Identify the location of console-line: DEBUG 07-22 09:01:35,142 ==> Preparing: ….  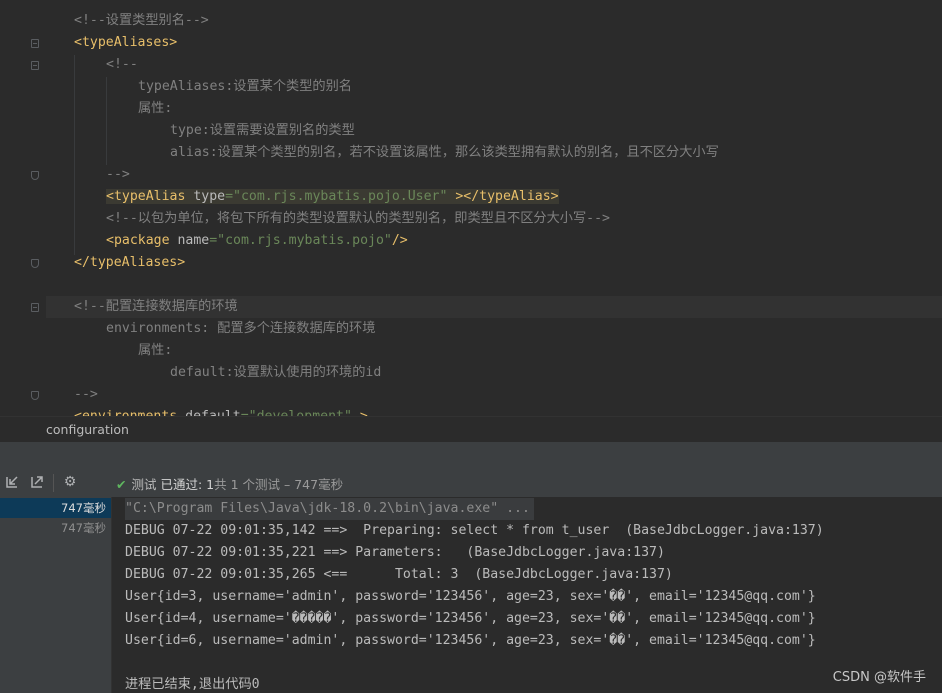
(474, 530).